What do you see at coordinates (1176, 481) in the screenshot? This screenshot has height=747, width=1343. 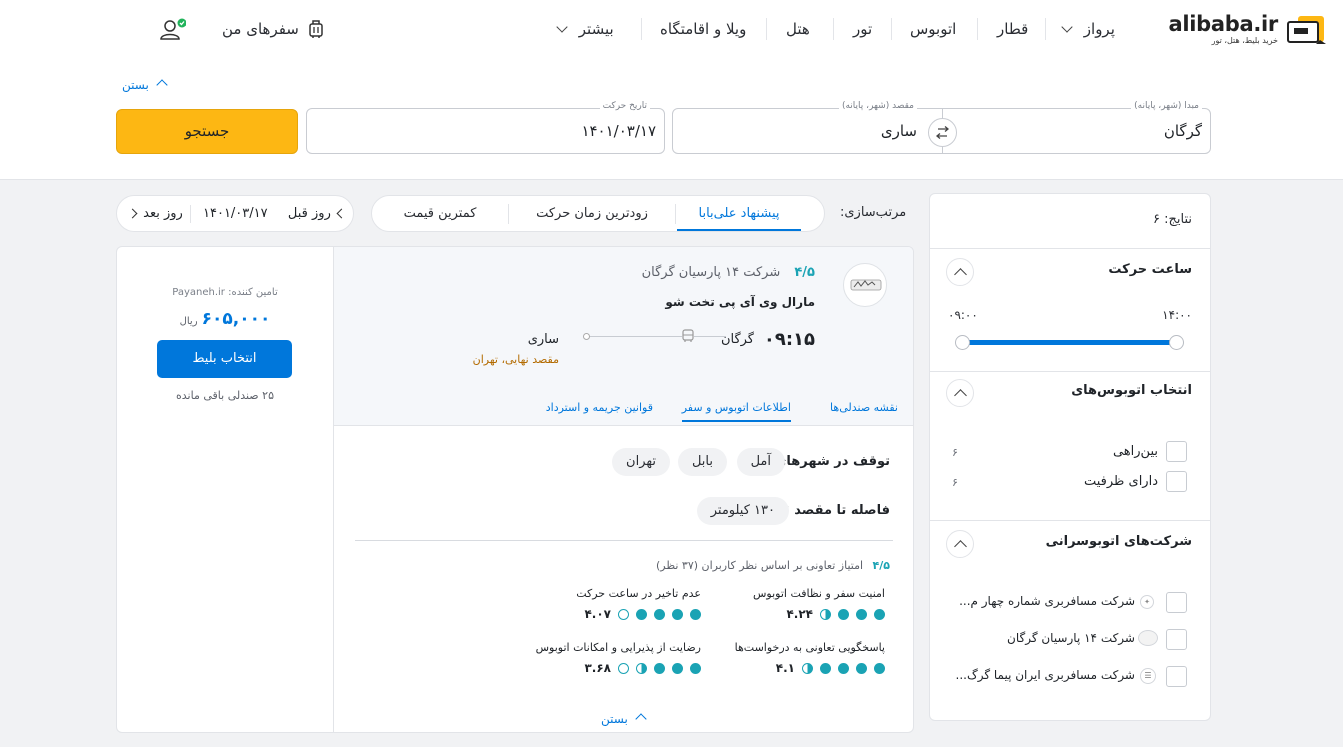 I see `bus-type-checkbox-available` at bounding box center [1176, 481].